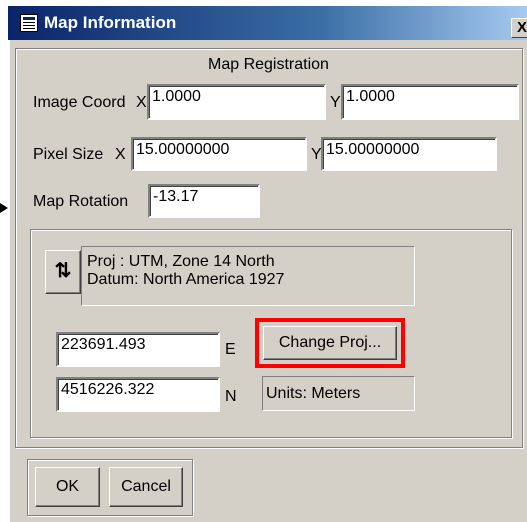 This screenshot has height=522, width=527. Describe the element at coordinates (81, 201) in the screenshot. I see `map-rotation-label: Map Rotation` at that location.